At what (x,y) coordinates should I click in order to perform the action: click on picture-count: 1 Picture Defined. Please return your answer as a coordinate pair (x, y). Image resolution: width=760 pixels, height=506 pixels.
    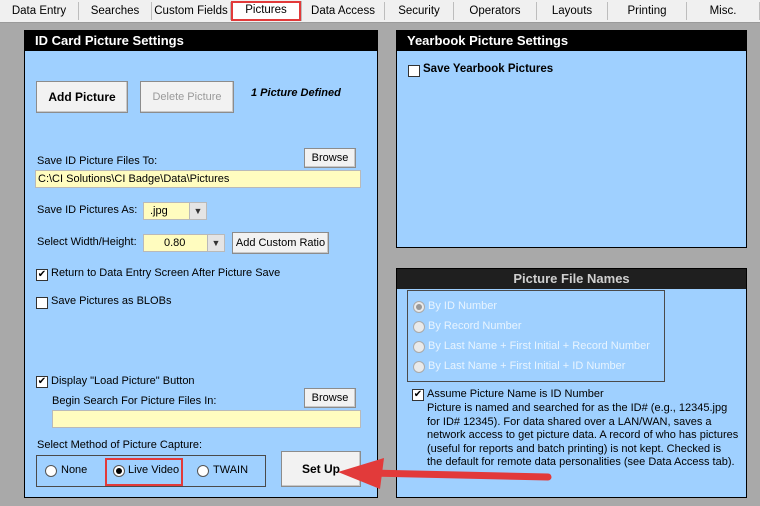
    Looking at the image, I should click on (296, 93).